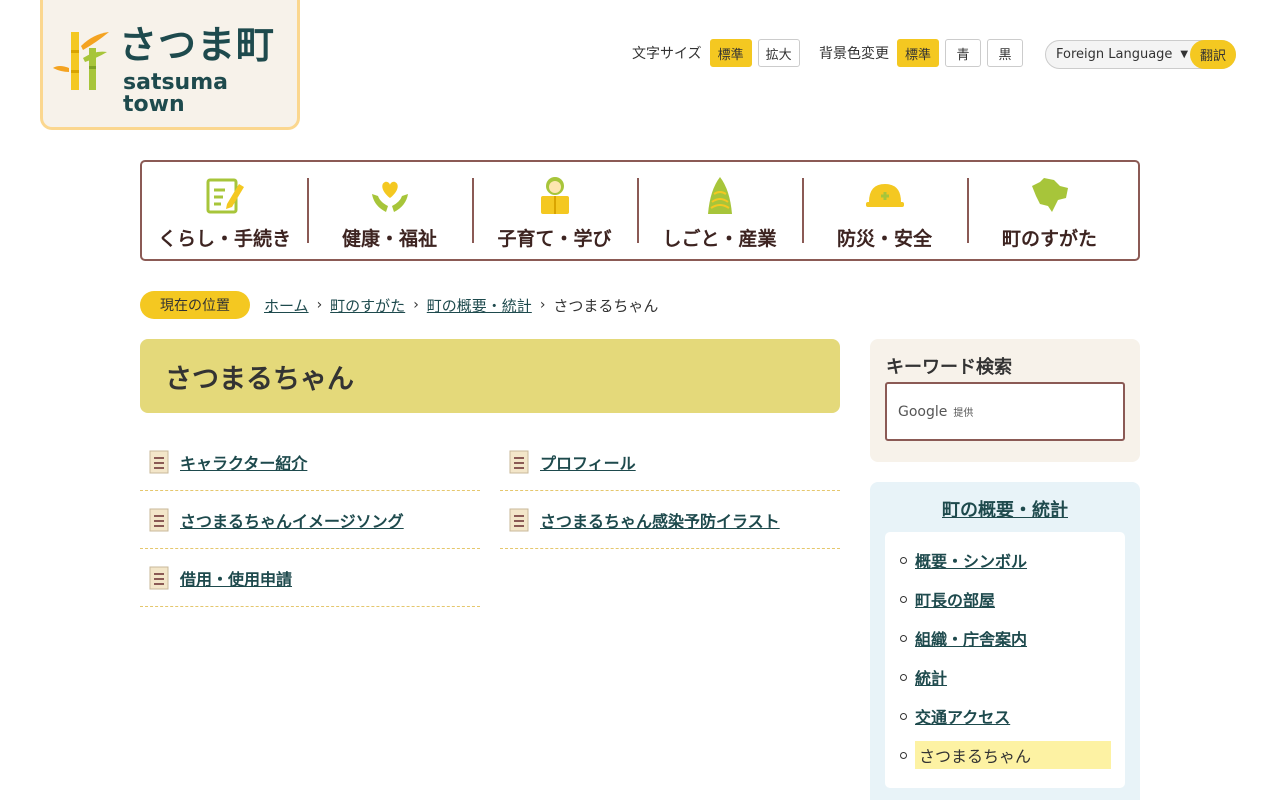  I want to click on nav-item-work: しごと・産業, so click(719, 210).